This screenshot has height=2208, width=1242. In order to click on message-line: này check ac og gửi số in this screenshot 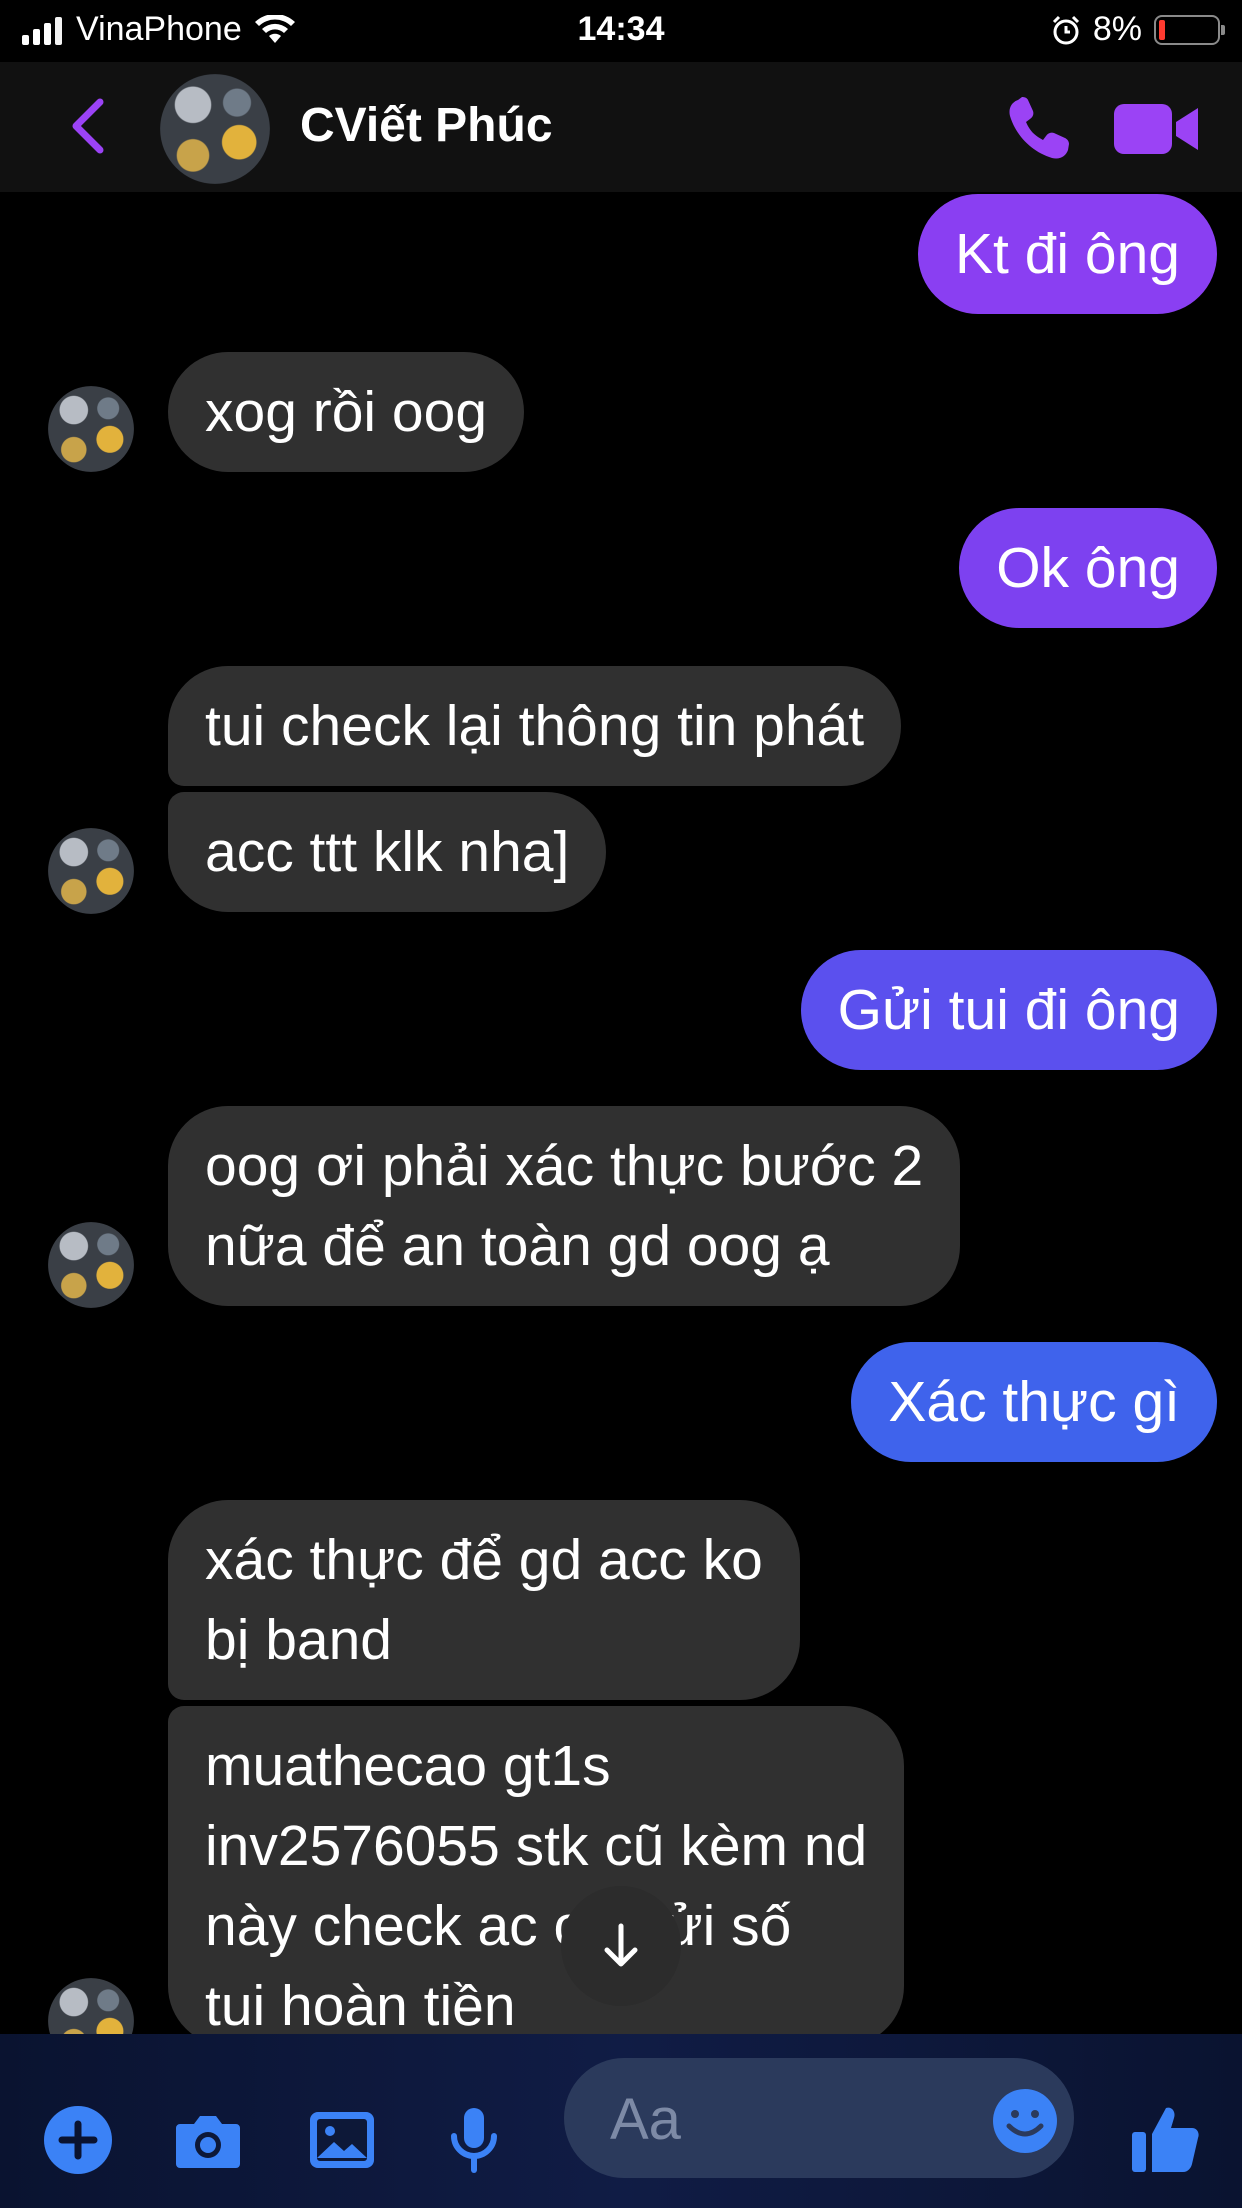, I will do `click(498, 1926)`.